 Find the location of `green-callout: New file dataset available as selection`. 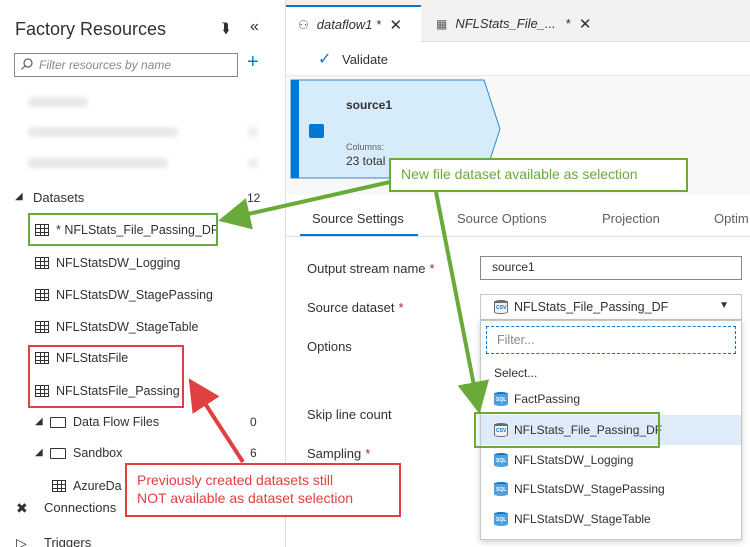

green-callout: New file dataset available as selection is located at coordinates (538, 175).